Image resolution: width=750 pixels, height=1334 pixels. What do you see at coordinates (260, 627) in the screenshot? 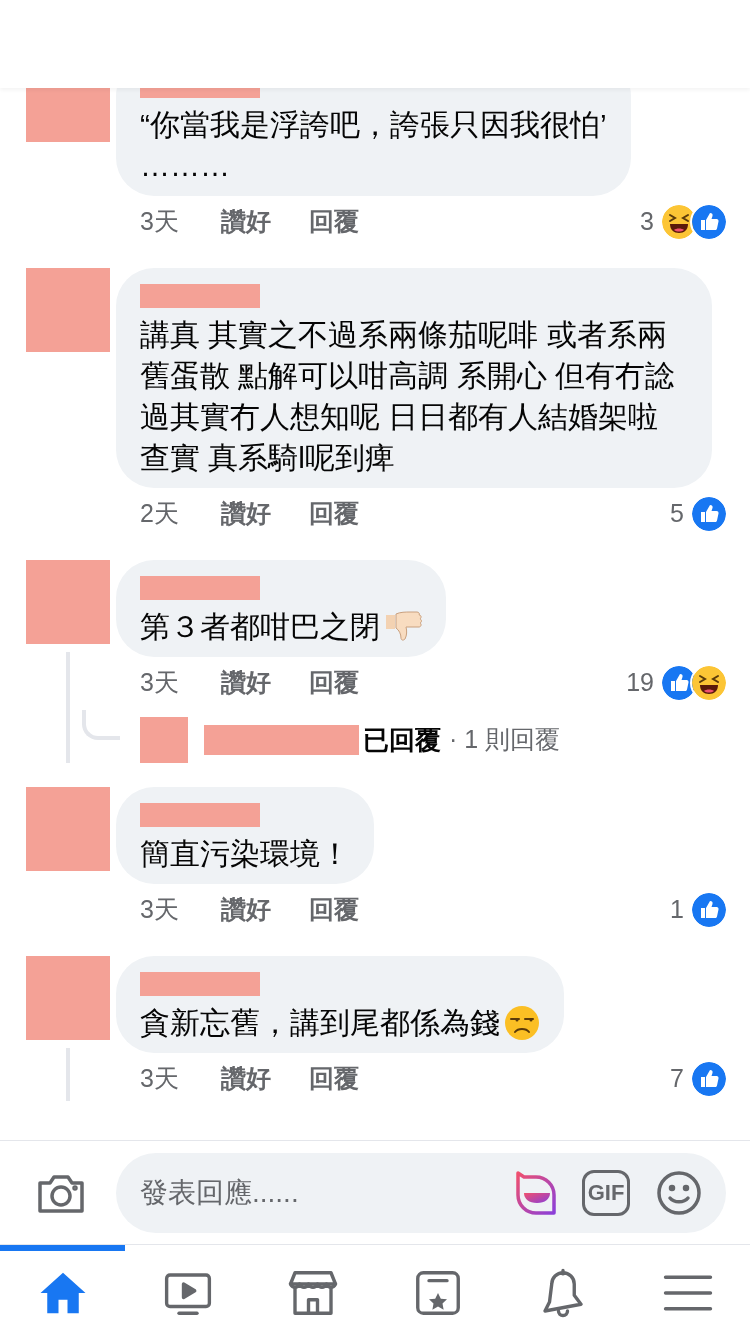
I see `comment-text: 第３者都咁巴之閉` at bounding box center [260, 627].